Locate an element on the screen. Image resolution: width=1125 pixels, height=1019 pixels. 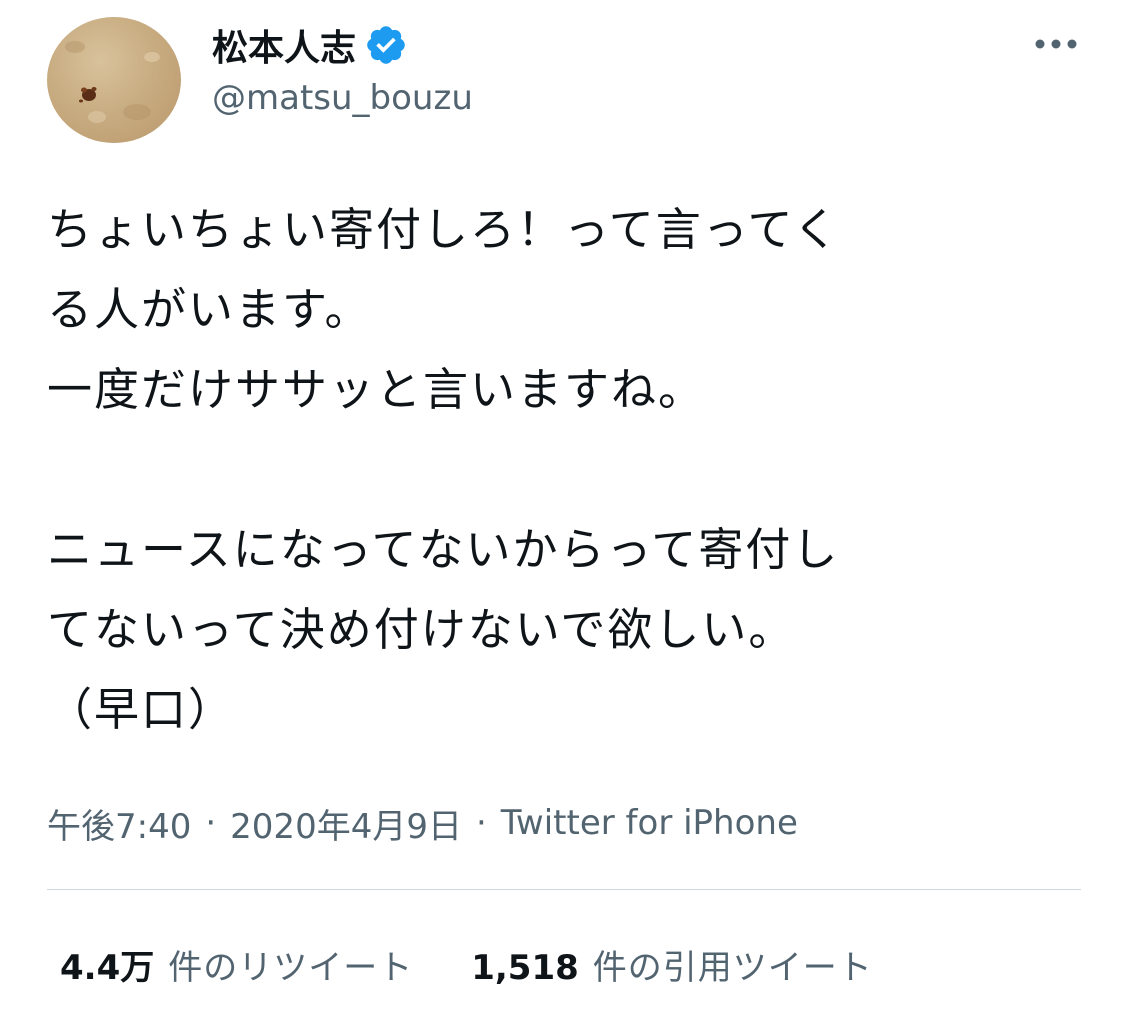
avatar is located at coordinates (114, 80).